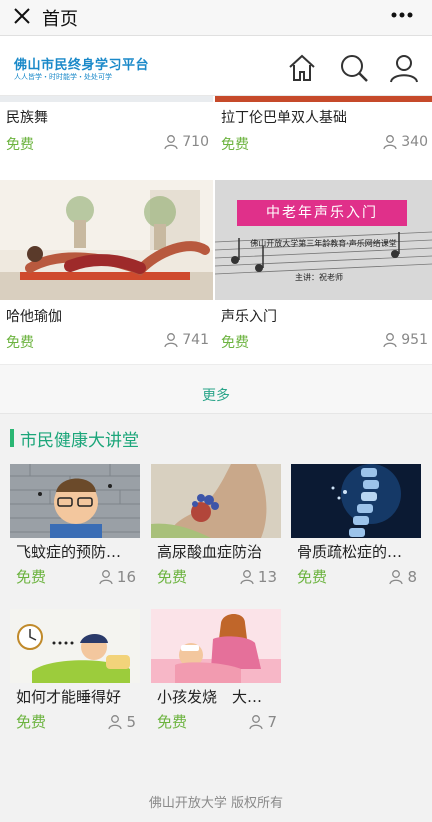 The height and width of the screenshot is (822, 432). I want to click on health-card: 飞蚊症的预防… 免费 16, so click(75, 528).